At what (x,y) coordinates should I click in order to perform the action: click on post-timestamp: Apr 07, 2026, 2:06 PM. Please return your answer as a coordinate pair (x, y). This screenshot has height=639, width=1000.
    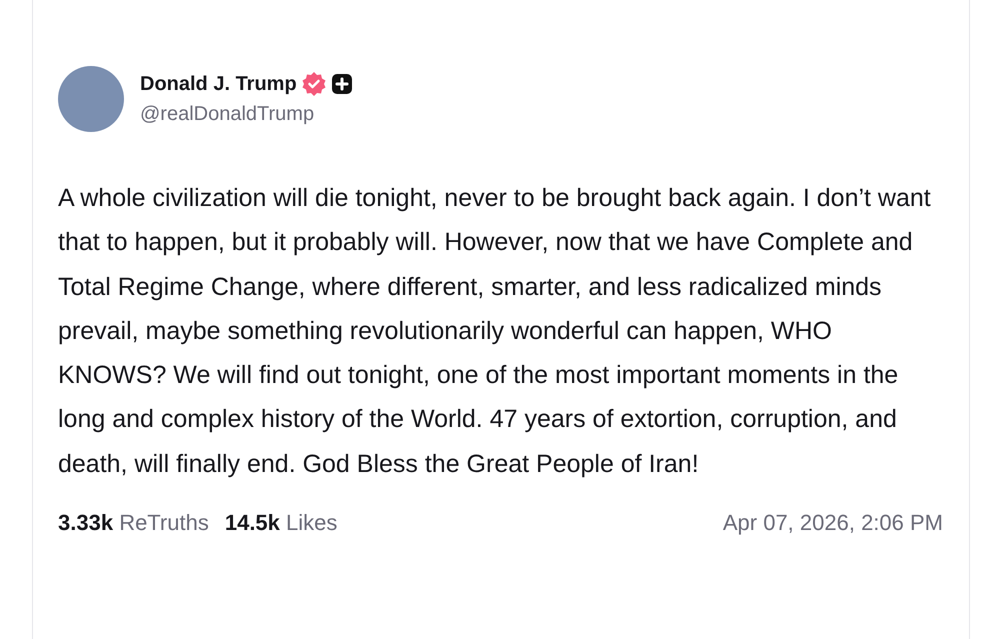
    Looking at the image, I should click on (832, 523).